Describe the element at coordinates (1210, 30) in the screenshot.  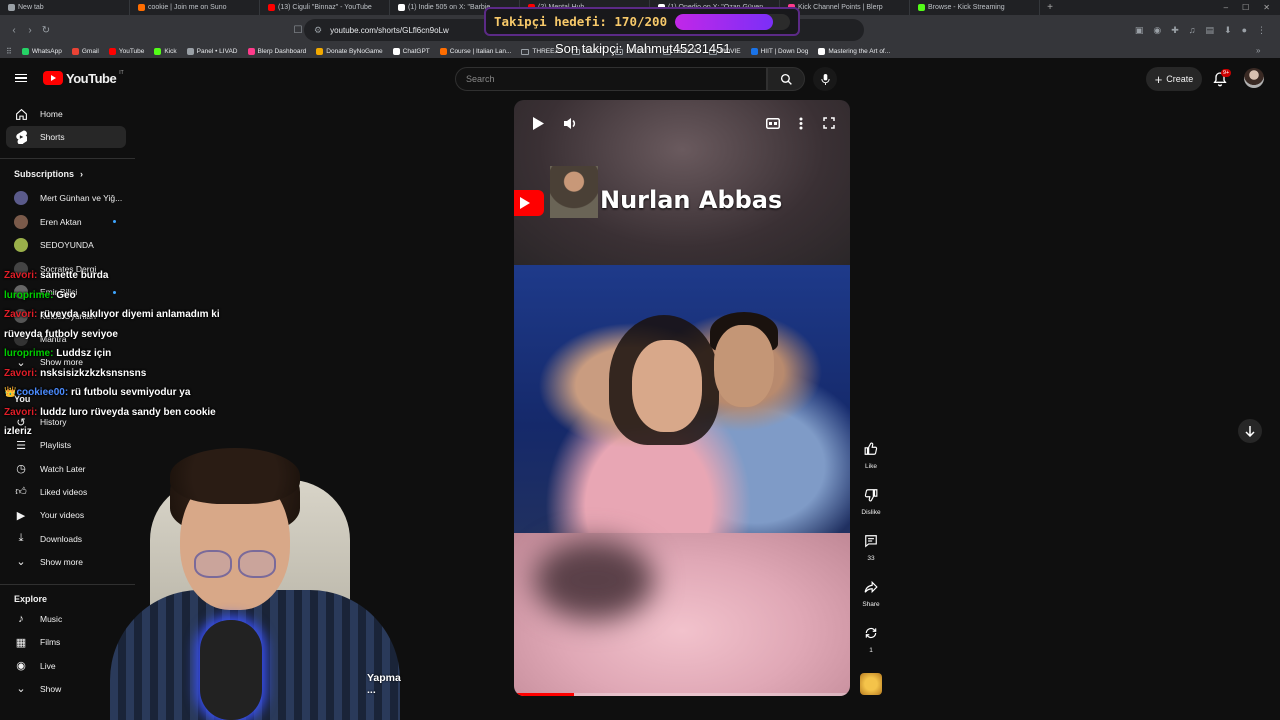
I see `sidepanel-icon: ▤` at that location.